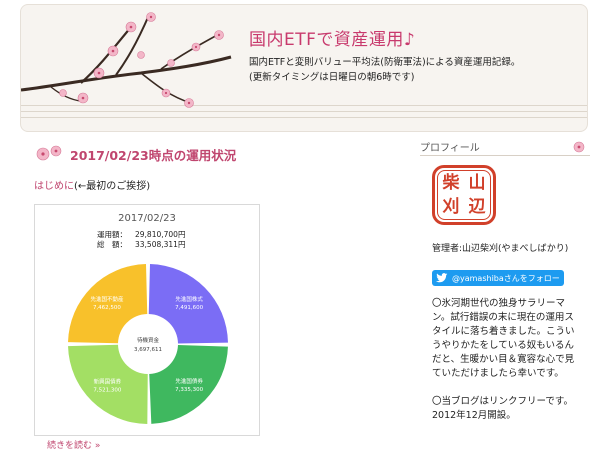 This screenshot has height=450, width=600. What do you see at coordinates (107, 390) in the screenshot?
I see `slice-value-label: 7,521,300` at bounding box center [107, 390].